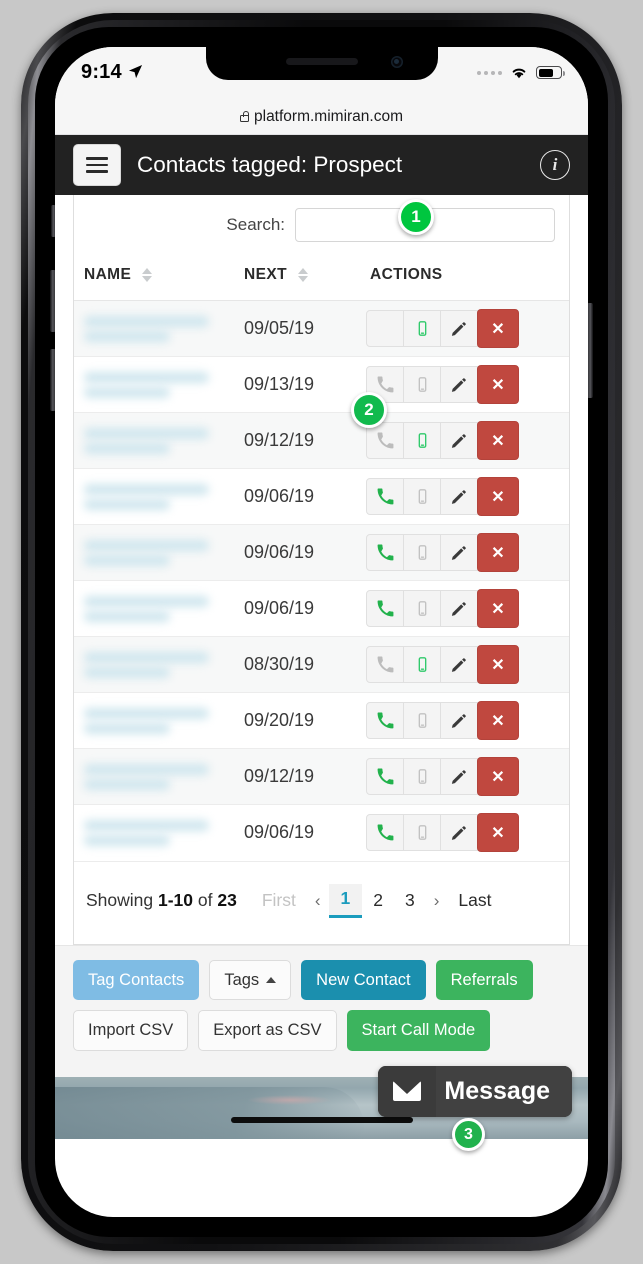  What do you see at coordinates (396, 62) in the screenshot?
I see `front-camera-icon` at bounding box center [396, 62].